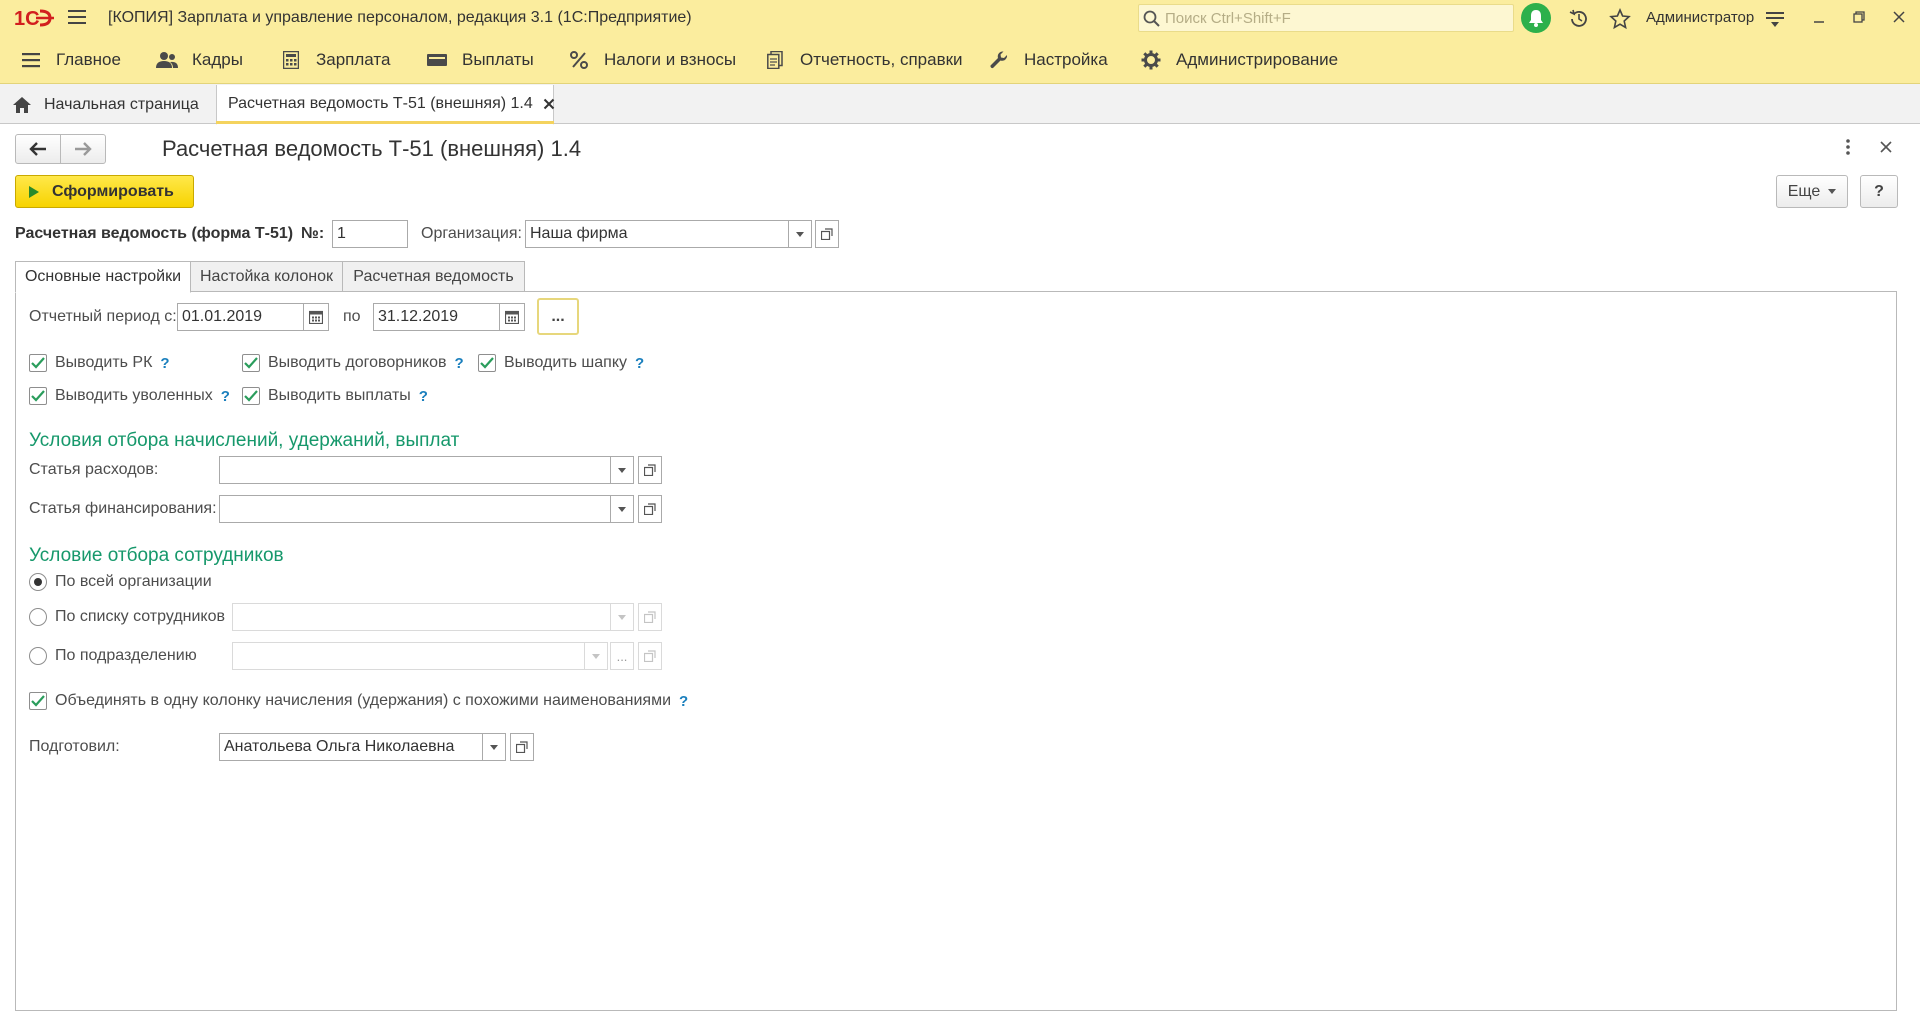 The height and width of the screenshot is (1025, 1920). I want to click on notifications-bell-icon, so click(1536, 18).